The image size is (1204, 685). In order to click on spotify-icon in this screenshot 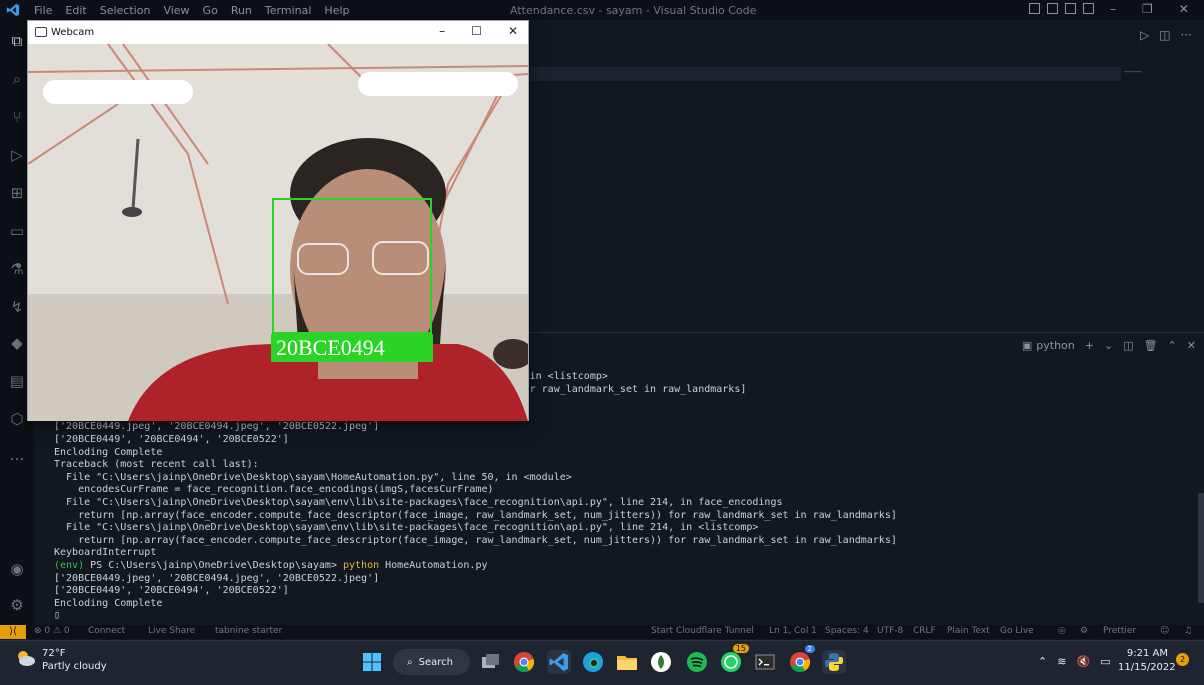, I will do `click(697, 662)`.